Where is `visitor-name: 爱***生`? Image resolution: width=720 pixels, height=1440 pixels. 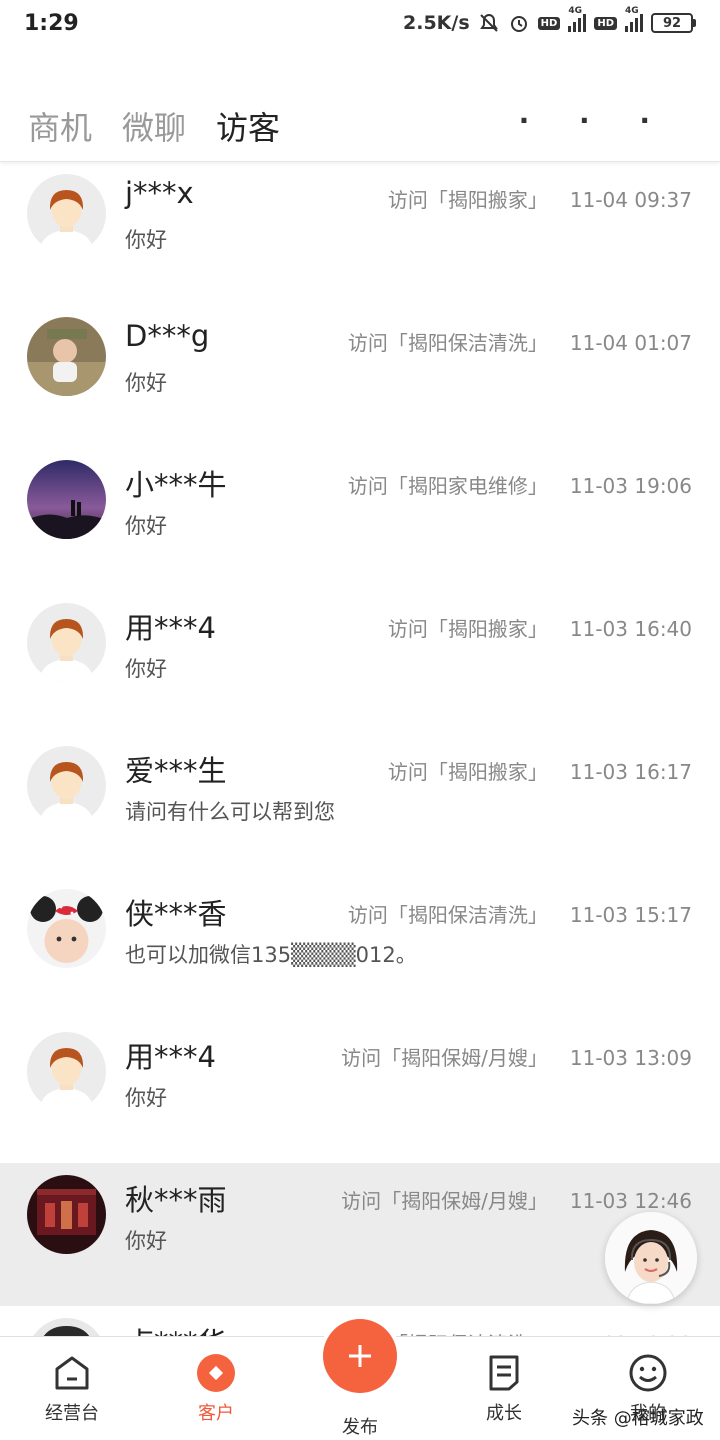 visitor-name: 爱***生 is located at coordinates (176, 771).